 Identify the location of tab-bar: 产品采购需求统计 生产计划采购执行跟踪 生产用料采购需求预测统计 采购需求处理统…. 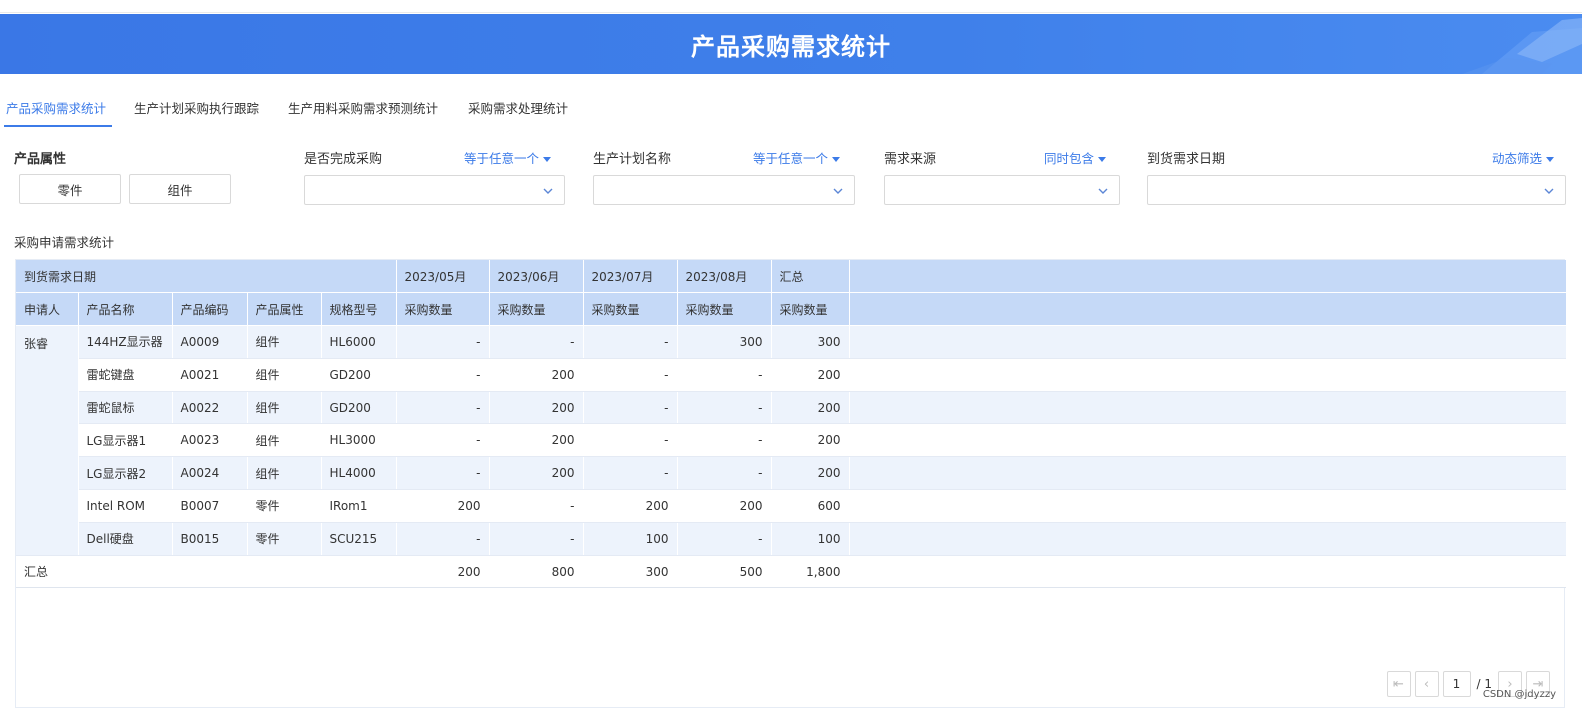
(791, 108).